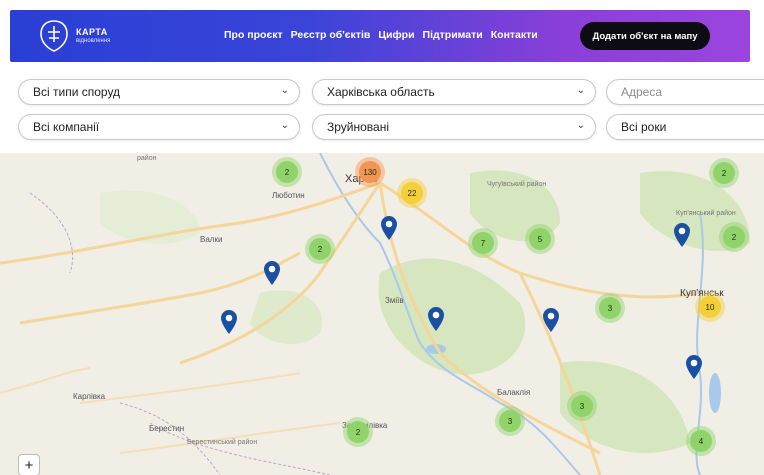  I want to click on cluster-marker: 4, so click(701, 441).